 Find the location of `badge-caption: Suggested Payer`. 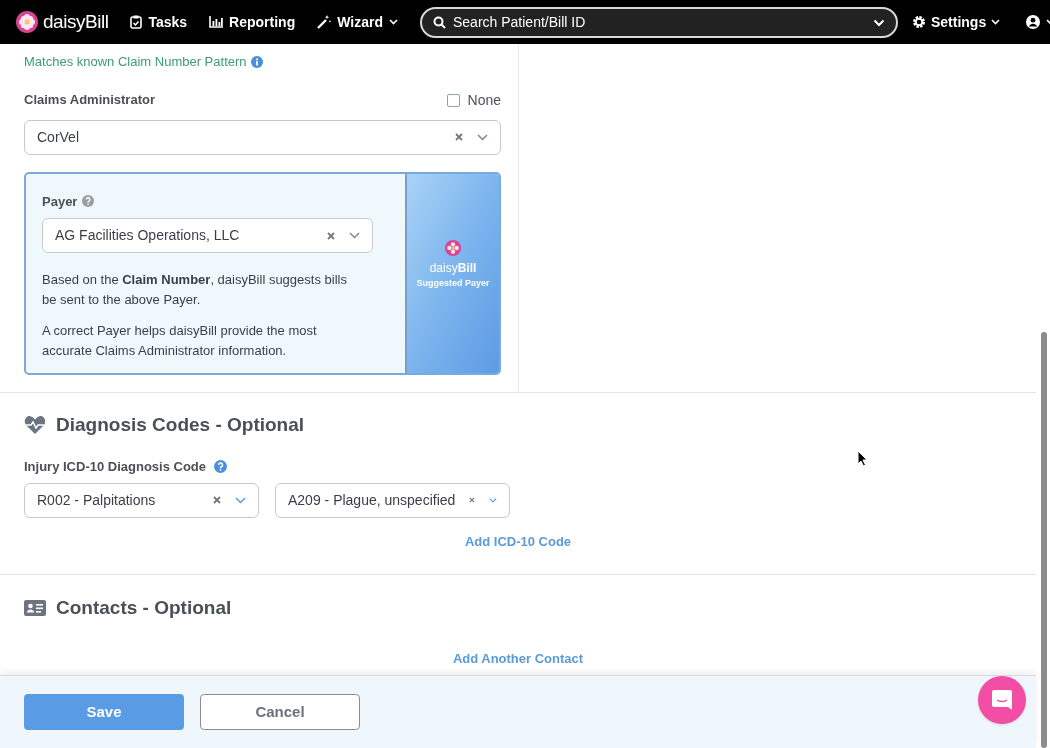

badge-caption: Suggested Payer is located at coordinates (453, 283).